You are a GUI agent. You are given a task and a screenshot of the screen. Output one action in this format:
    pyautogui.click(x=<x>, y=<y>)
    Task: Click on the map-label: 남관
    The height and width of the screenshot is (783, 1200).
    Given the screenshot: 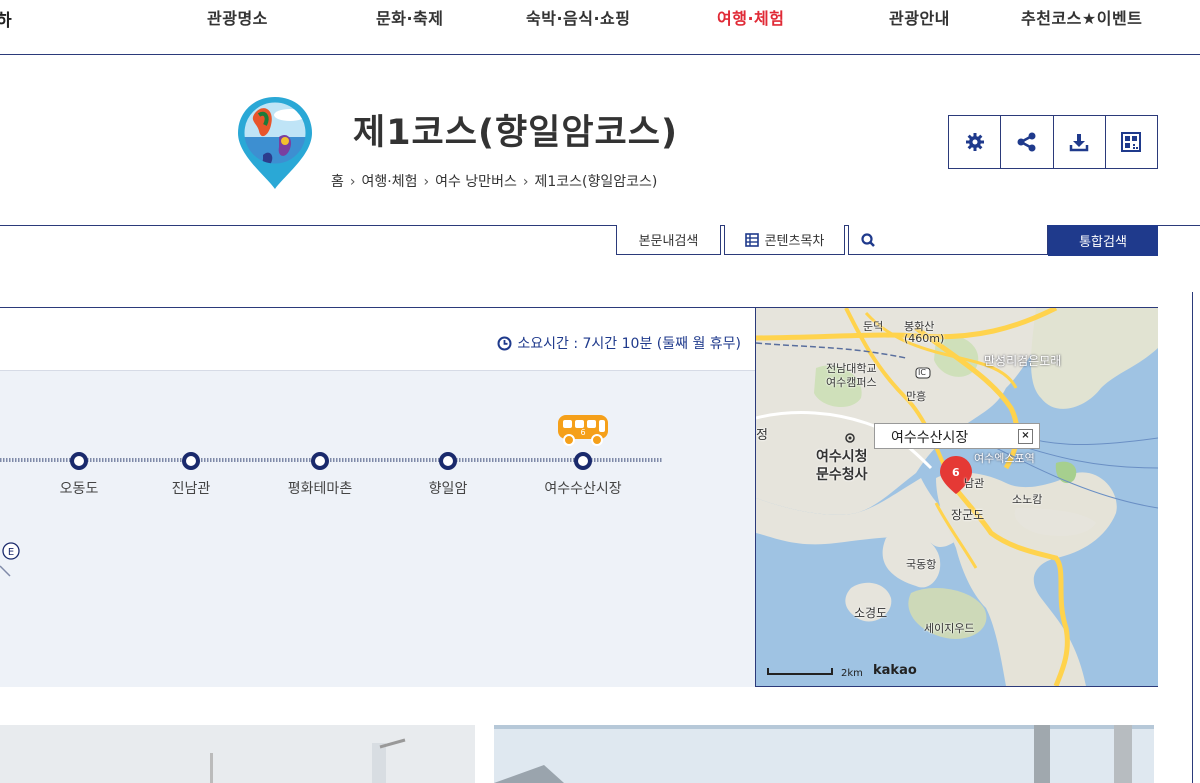 What is the action you would take?
    pyautogui.click(x=974, y=483)
    